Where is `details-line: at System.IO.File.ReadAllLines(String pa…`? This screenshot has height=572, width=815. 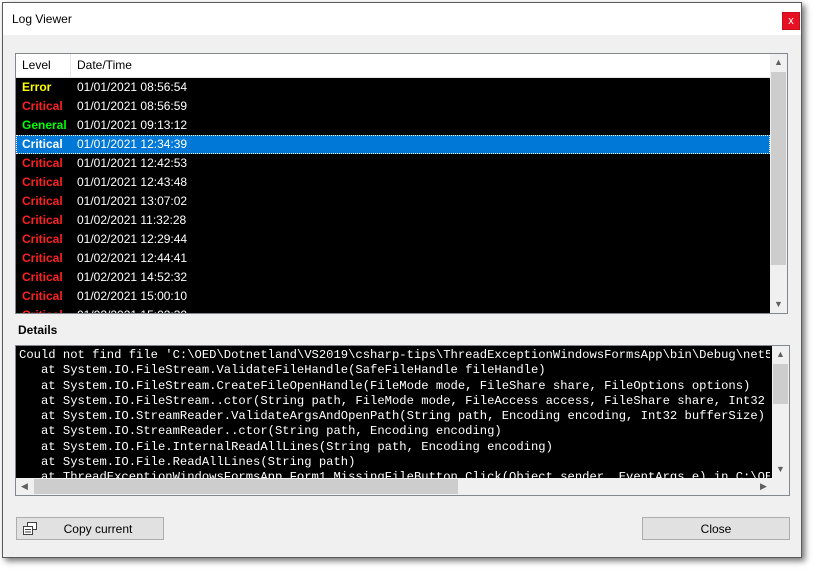
details-line: at System.IO.File.ReadAllLines(String pa… is located at coordinates (187, 462).